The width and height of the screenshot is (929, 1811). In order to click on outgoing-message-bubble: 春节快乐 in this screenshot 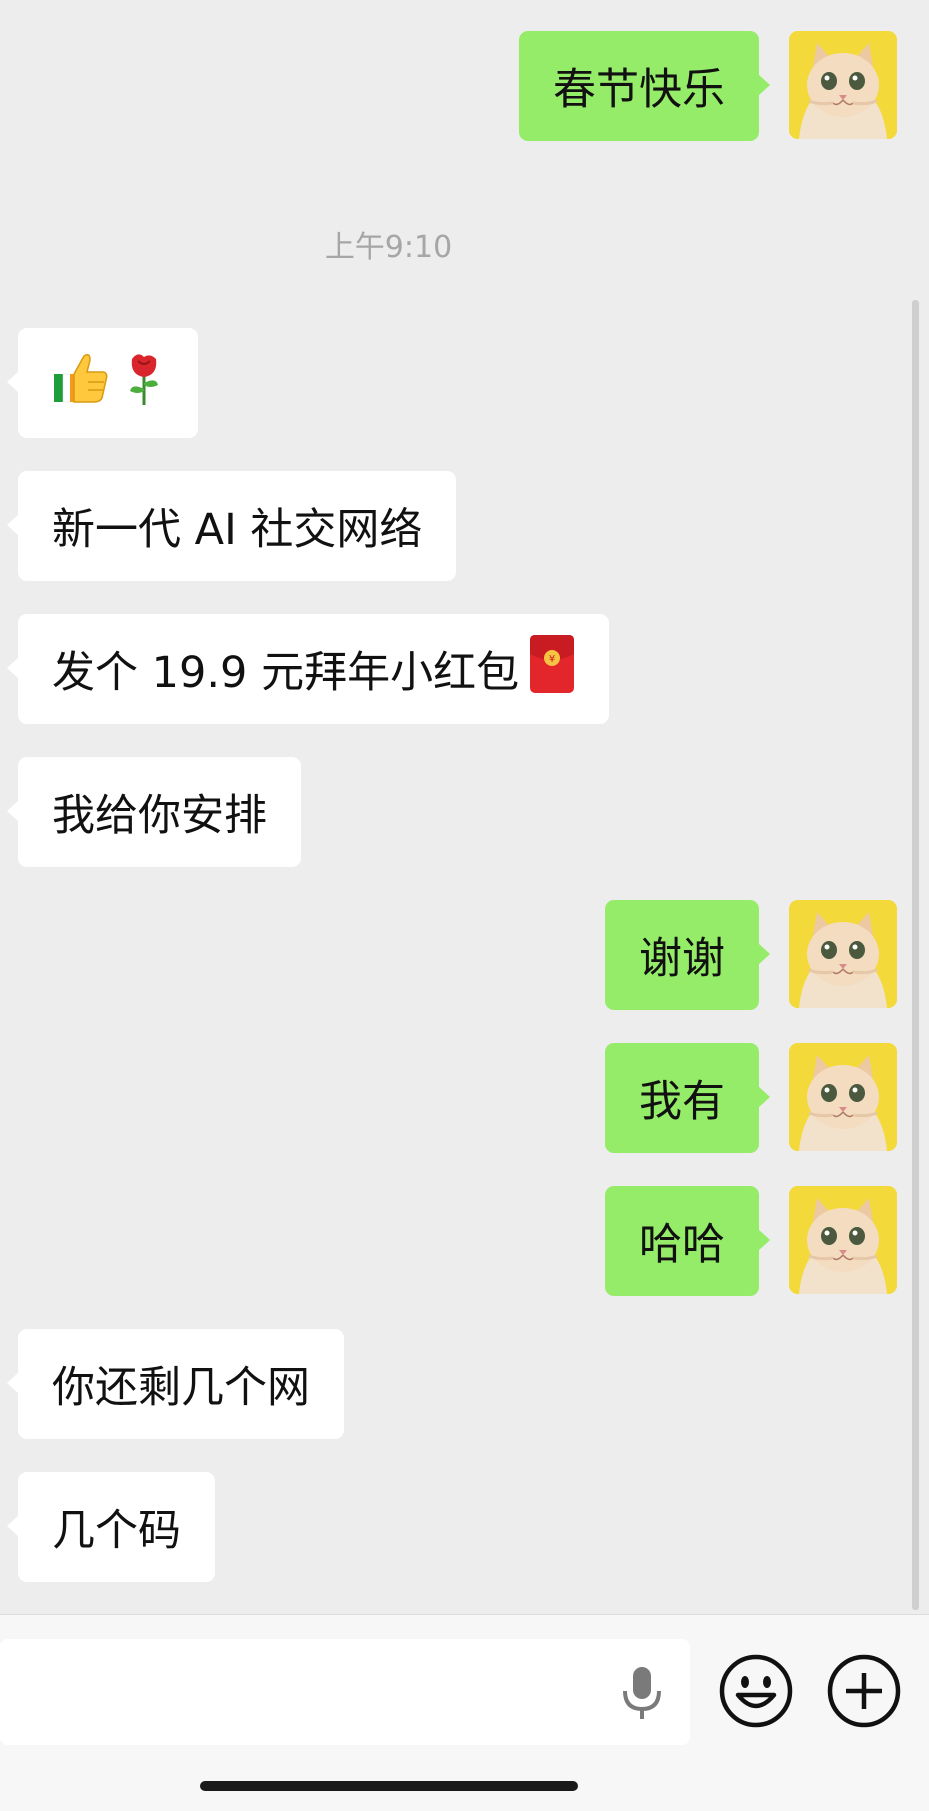, I will do `click(644, 86)`.